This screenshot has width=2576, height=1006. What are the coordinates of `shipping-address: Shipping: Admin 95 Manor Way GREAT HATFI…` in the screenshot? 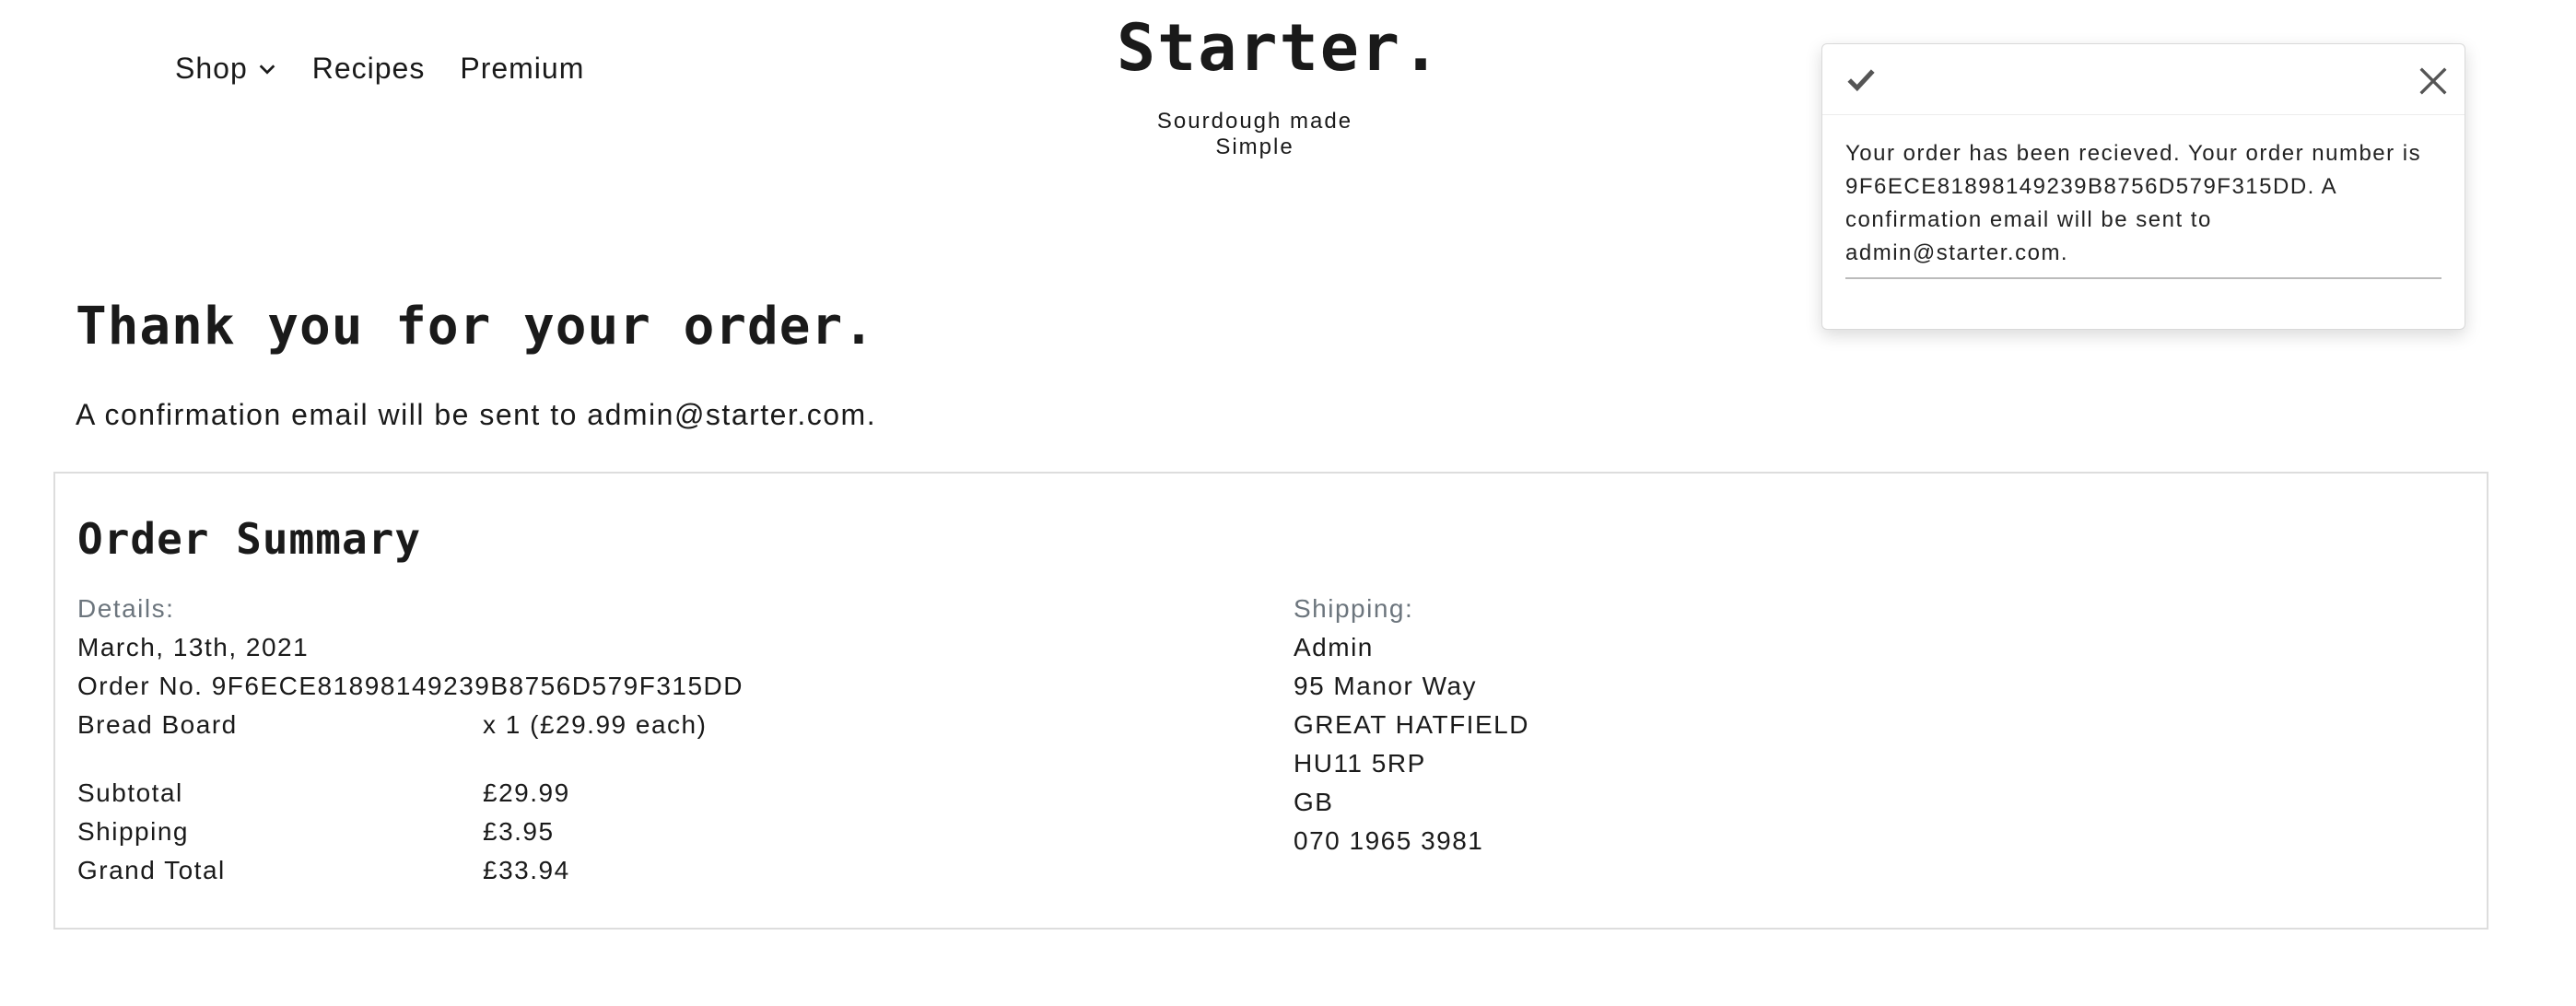 It's located at (1662, 725).